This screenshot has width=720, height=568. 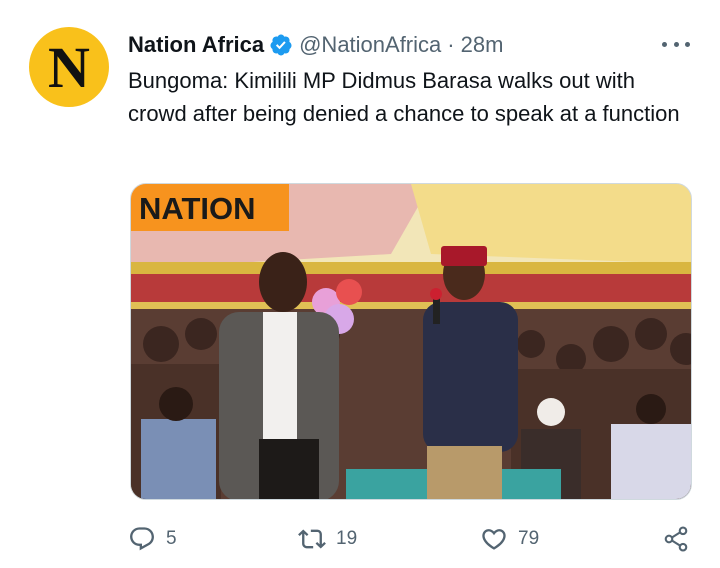 I want to click on avatar: N, so click(x=69, y=67).